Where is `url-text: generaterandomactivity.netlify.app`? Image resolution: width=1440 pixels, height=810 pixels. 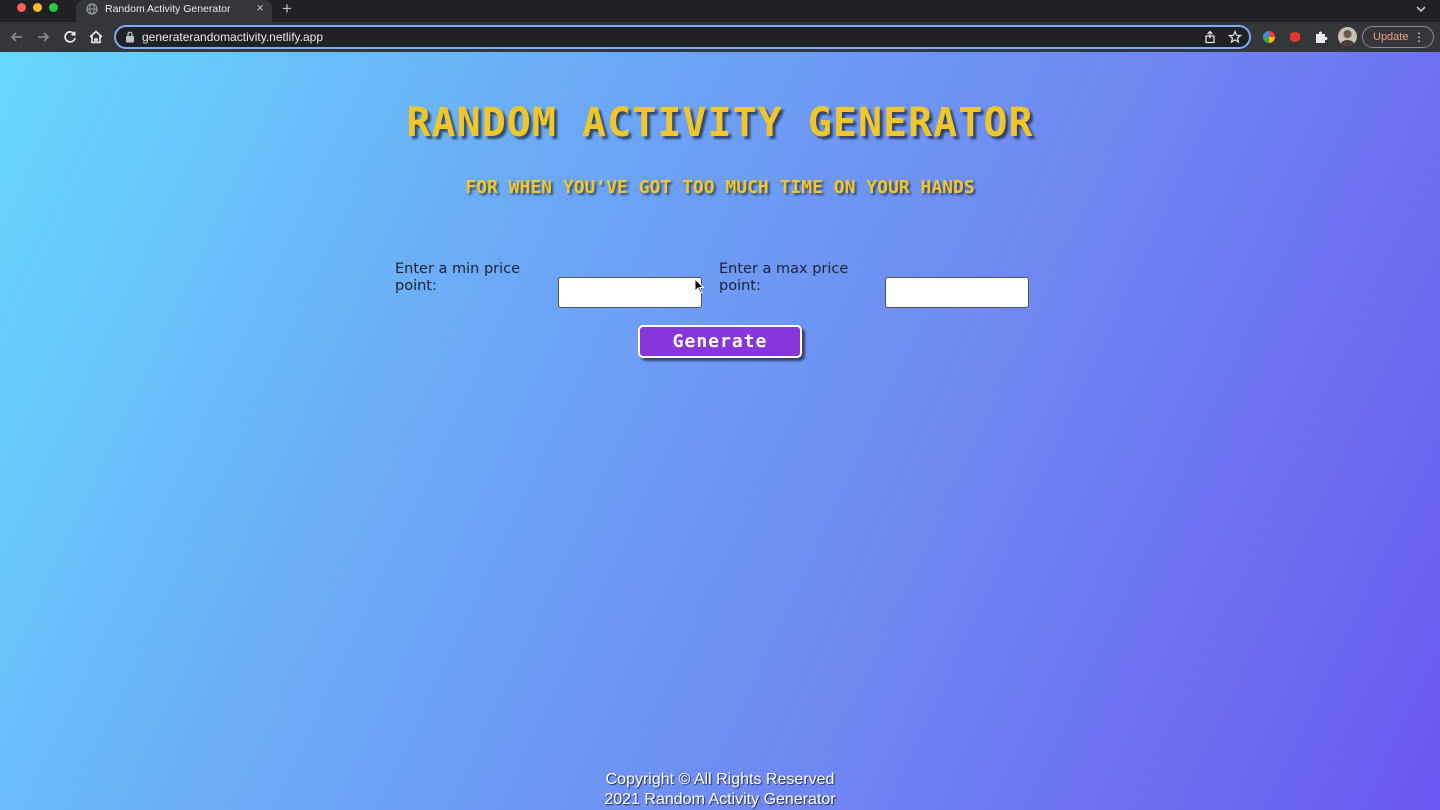
url-text: generaterandomactivity.netlify.app is located at coordinates (232, 37).